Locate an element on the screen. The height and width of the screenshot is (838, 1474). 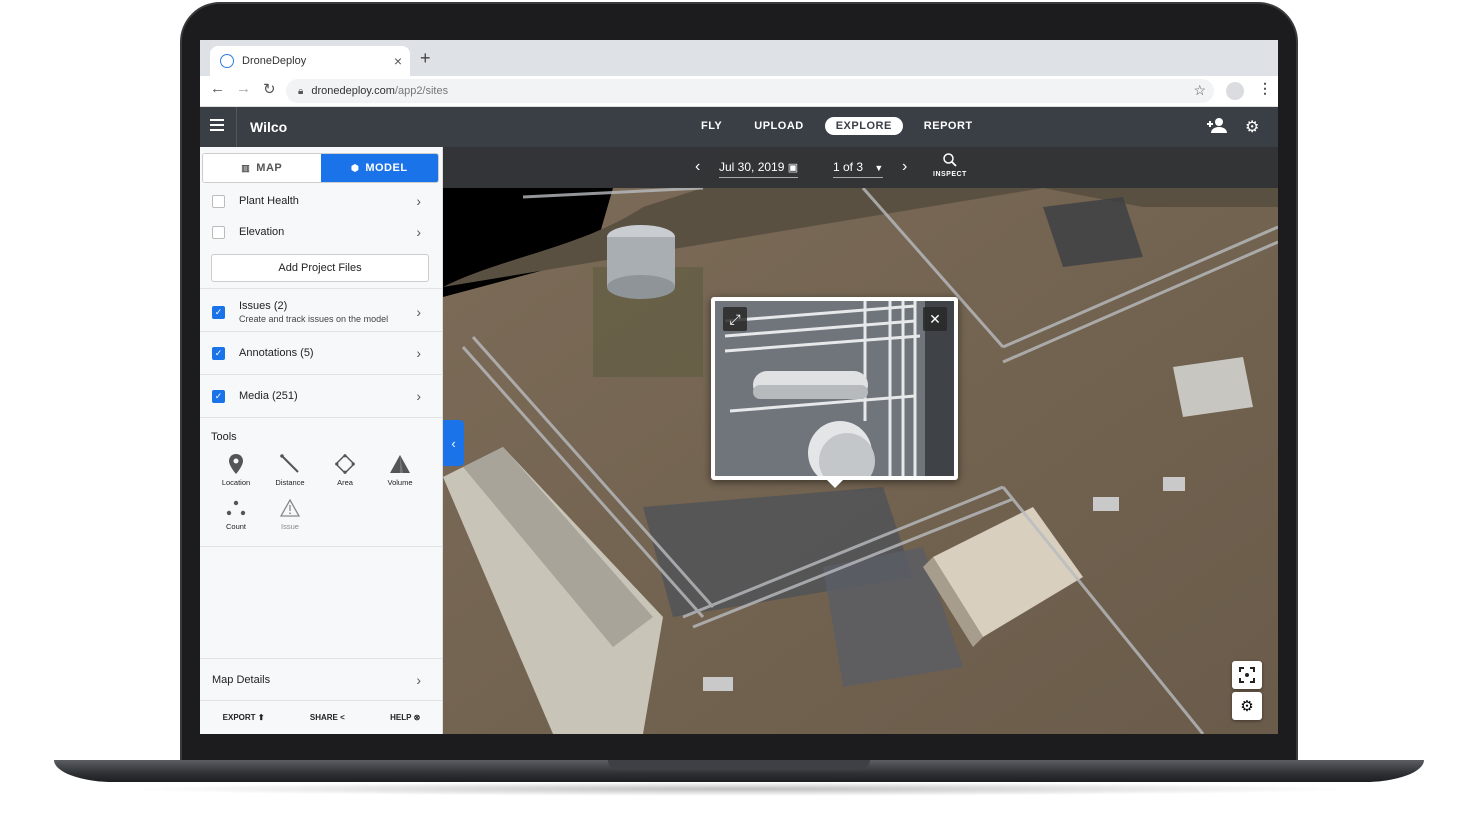
share-label: SHARE is located at coordinates (323, 717).